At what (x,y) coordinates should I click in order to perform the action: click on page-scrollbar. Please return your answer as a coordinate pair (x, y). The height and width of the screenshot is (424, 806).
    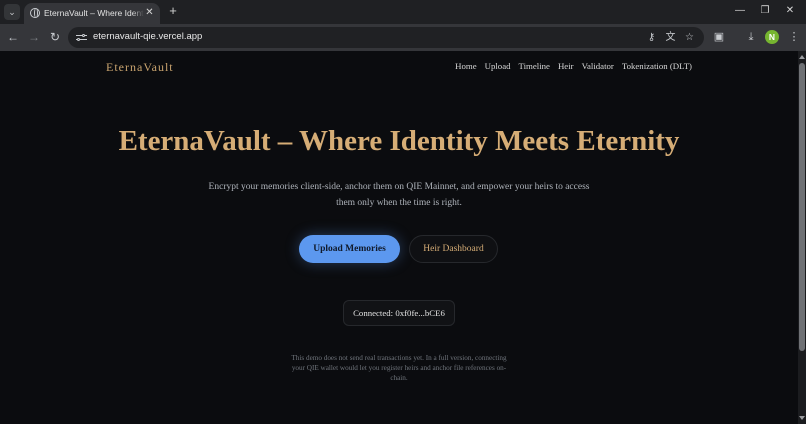
    Looking at the image, I should click on (802, 237).